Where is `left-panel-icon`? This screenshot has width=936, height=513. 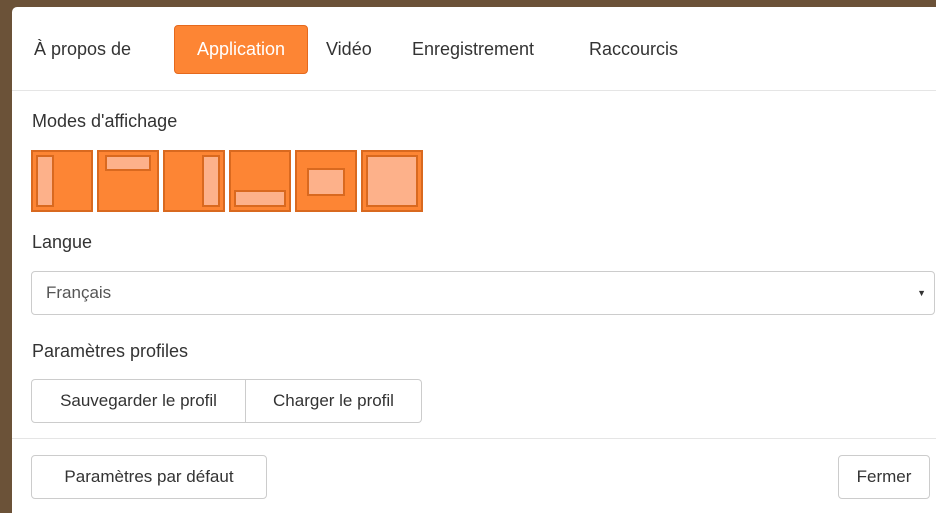
left-panel-icon is located at coordinates (45, 181).